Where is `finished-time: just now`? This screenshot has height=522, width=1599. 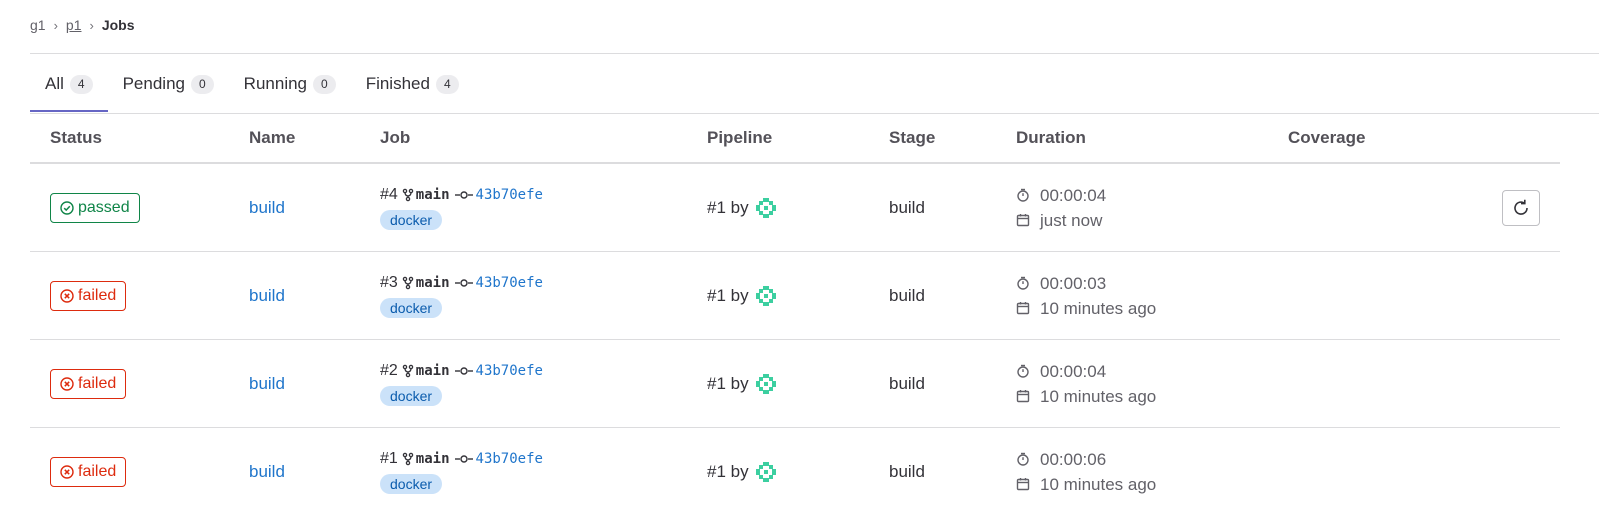 finished-time: just now is located at coordinates (1071, 220).